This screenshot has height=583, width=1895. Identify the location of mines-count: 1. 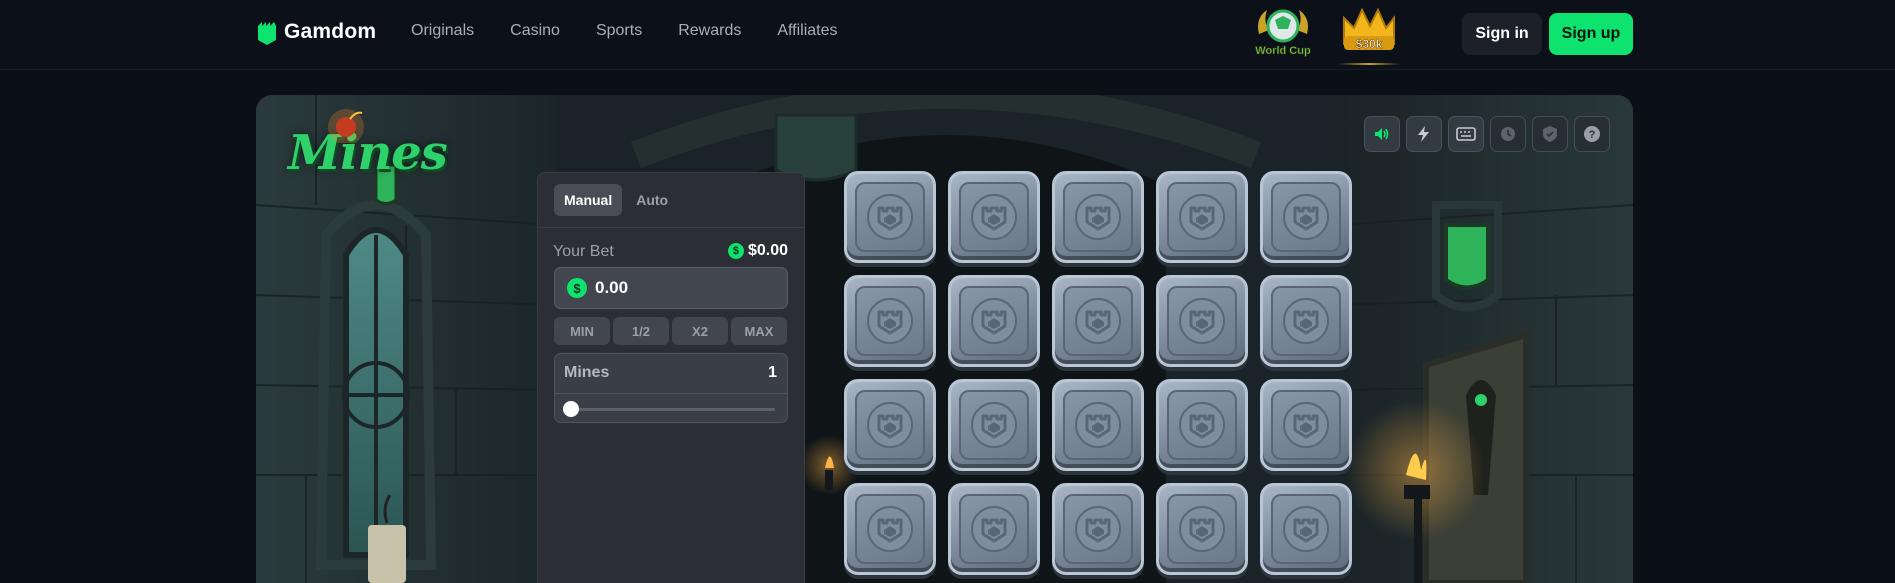
(772, 372).